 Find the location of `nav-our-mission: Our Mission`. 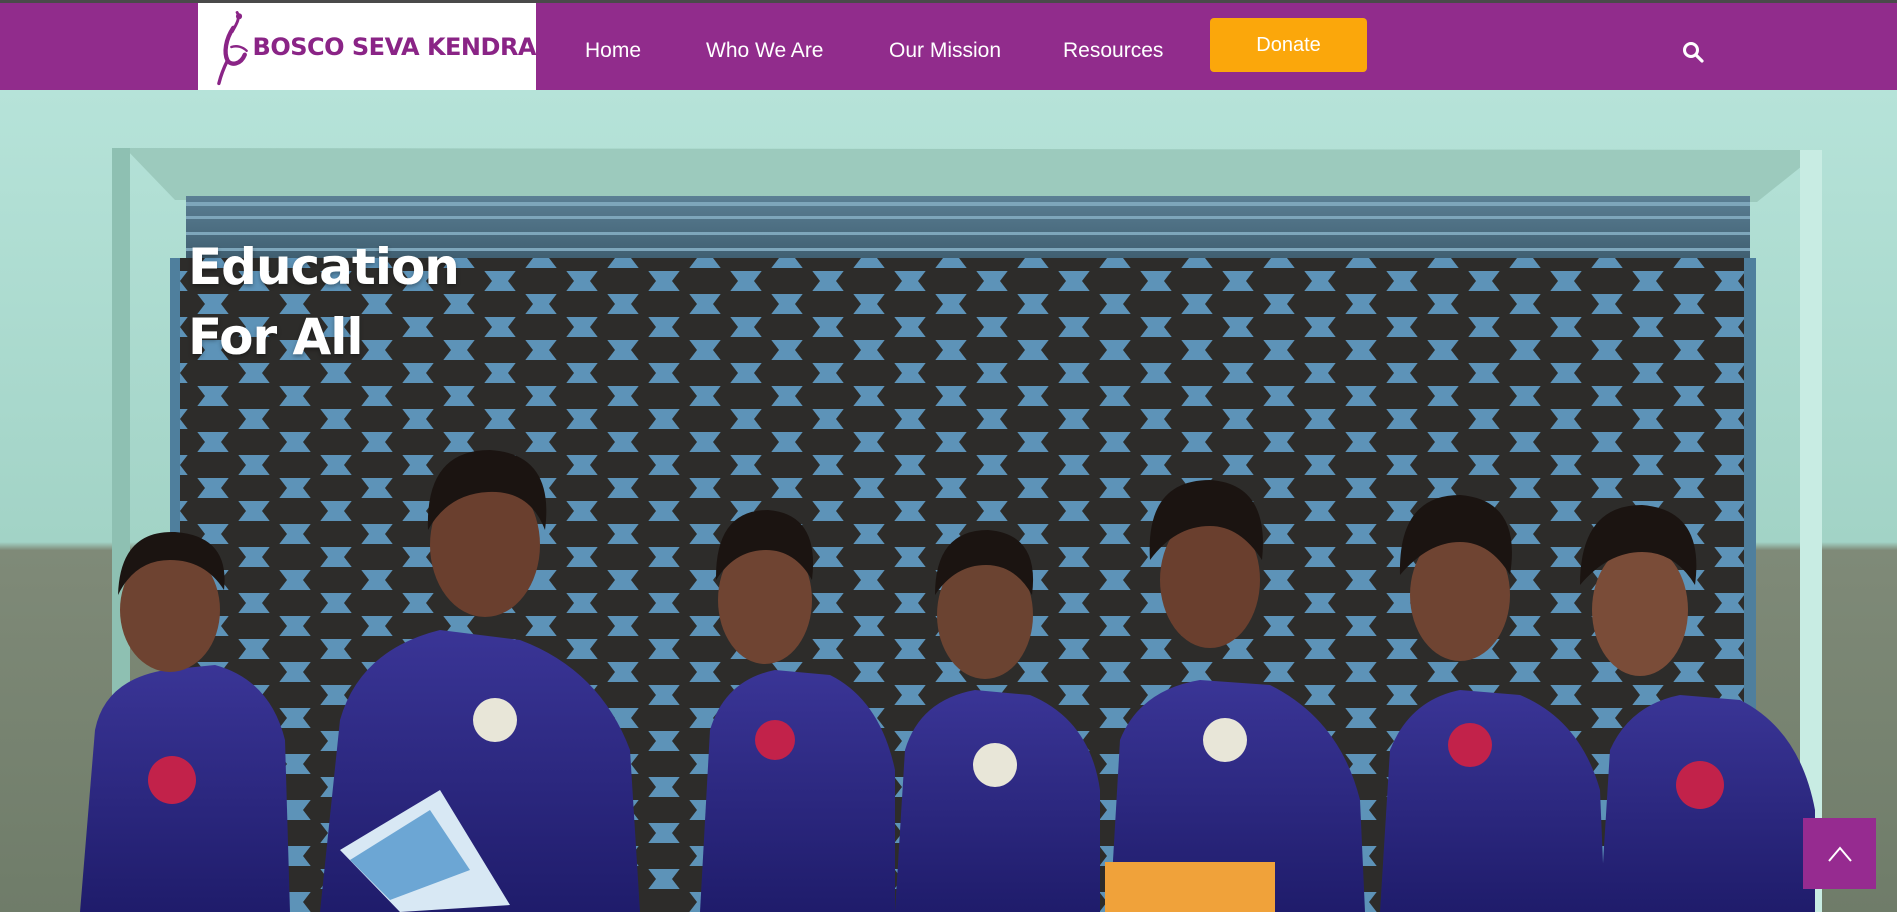

nav-our-mission: Our Mission is located at coordinates (945, 51).